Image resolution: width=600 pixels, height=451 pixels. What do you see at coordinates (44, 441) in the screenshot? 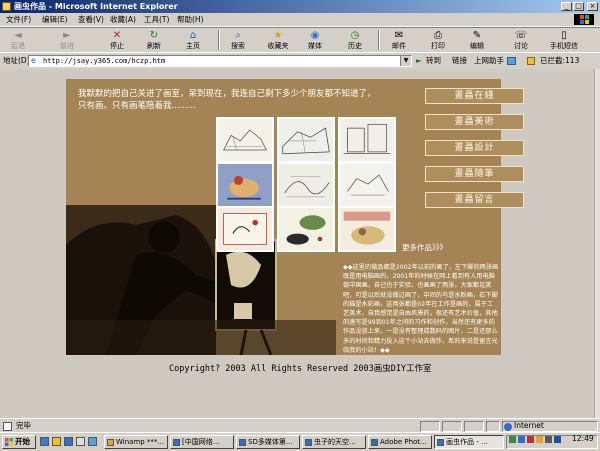
I see `quicklaunch-desktop-icon` at bounding box center [44, 441].